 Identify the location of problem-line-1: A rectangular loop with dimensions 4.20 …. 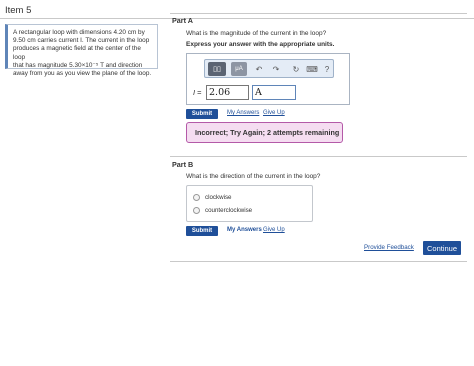
(79, 32).